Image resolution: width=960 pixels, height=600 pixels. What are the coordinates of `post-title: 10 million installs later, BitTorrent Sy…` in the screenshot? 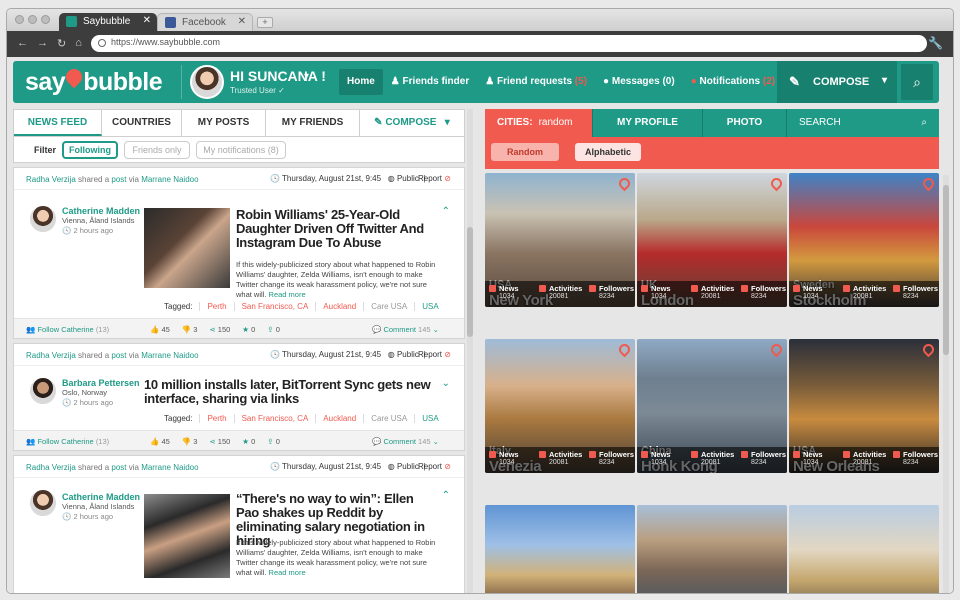 It's located at (289, 392).